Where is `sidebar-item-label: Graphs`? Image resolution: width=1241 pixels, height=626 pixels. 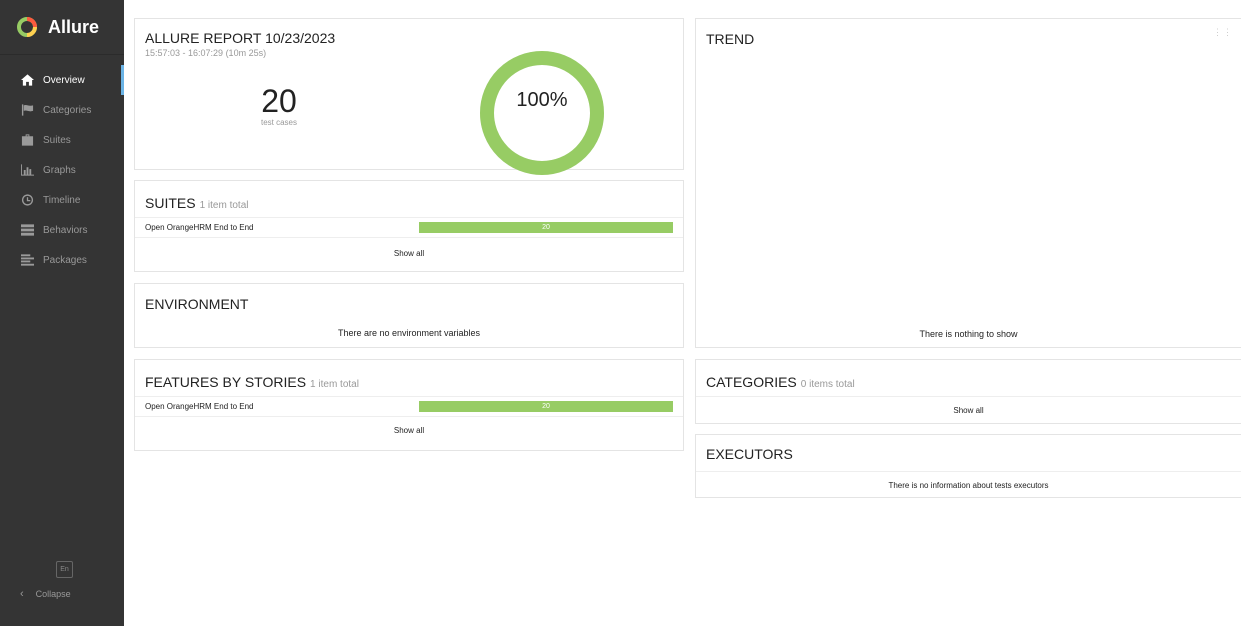 sidebar-item-label: Graphs is located at coordinates (59, 170).